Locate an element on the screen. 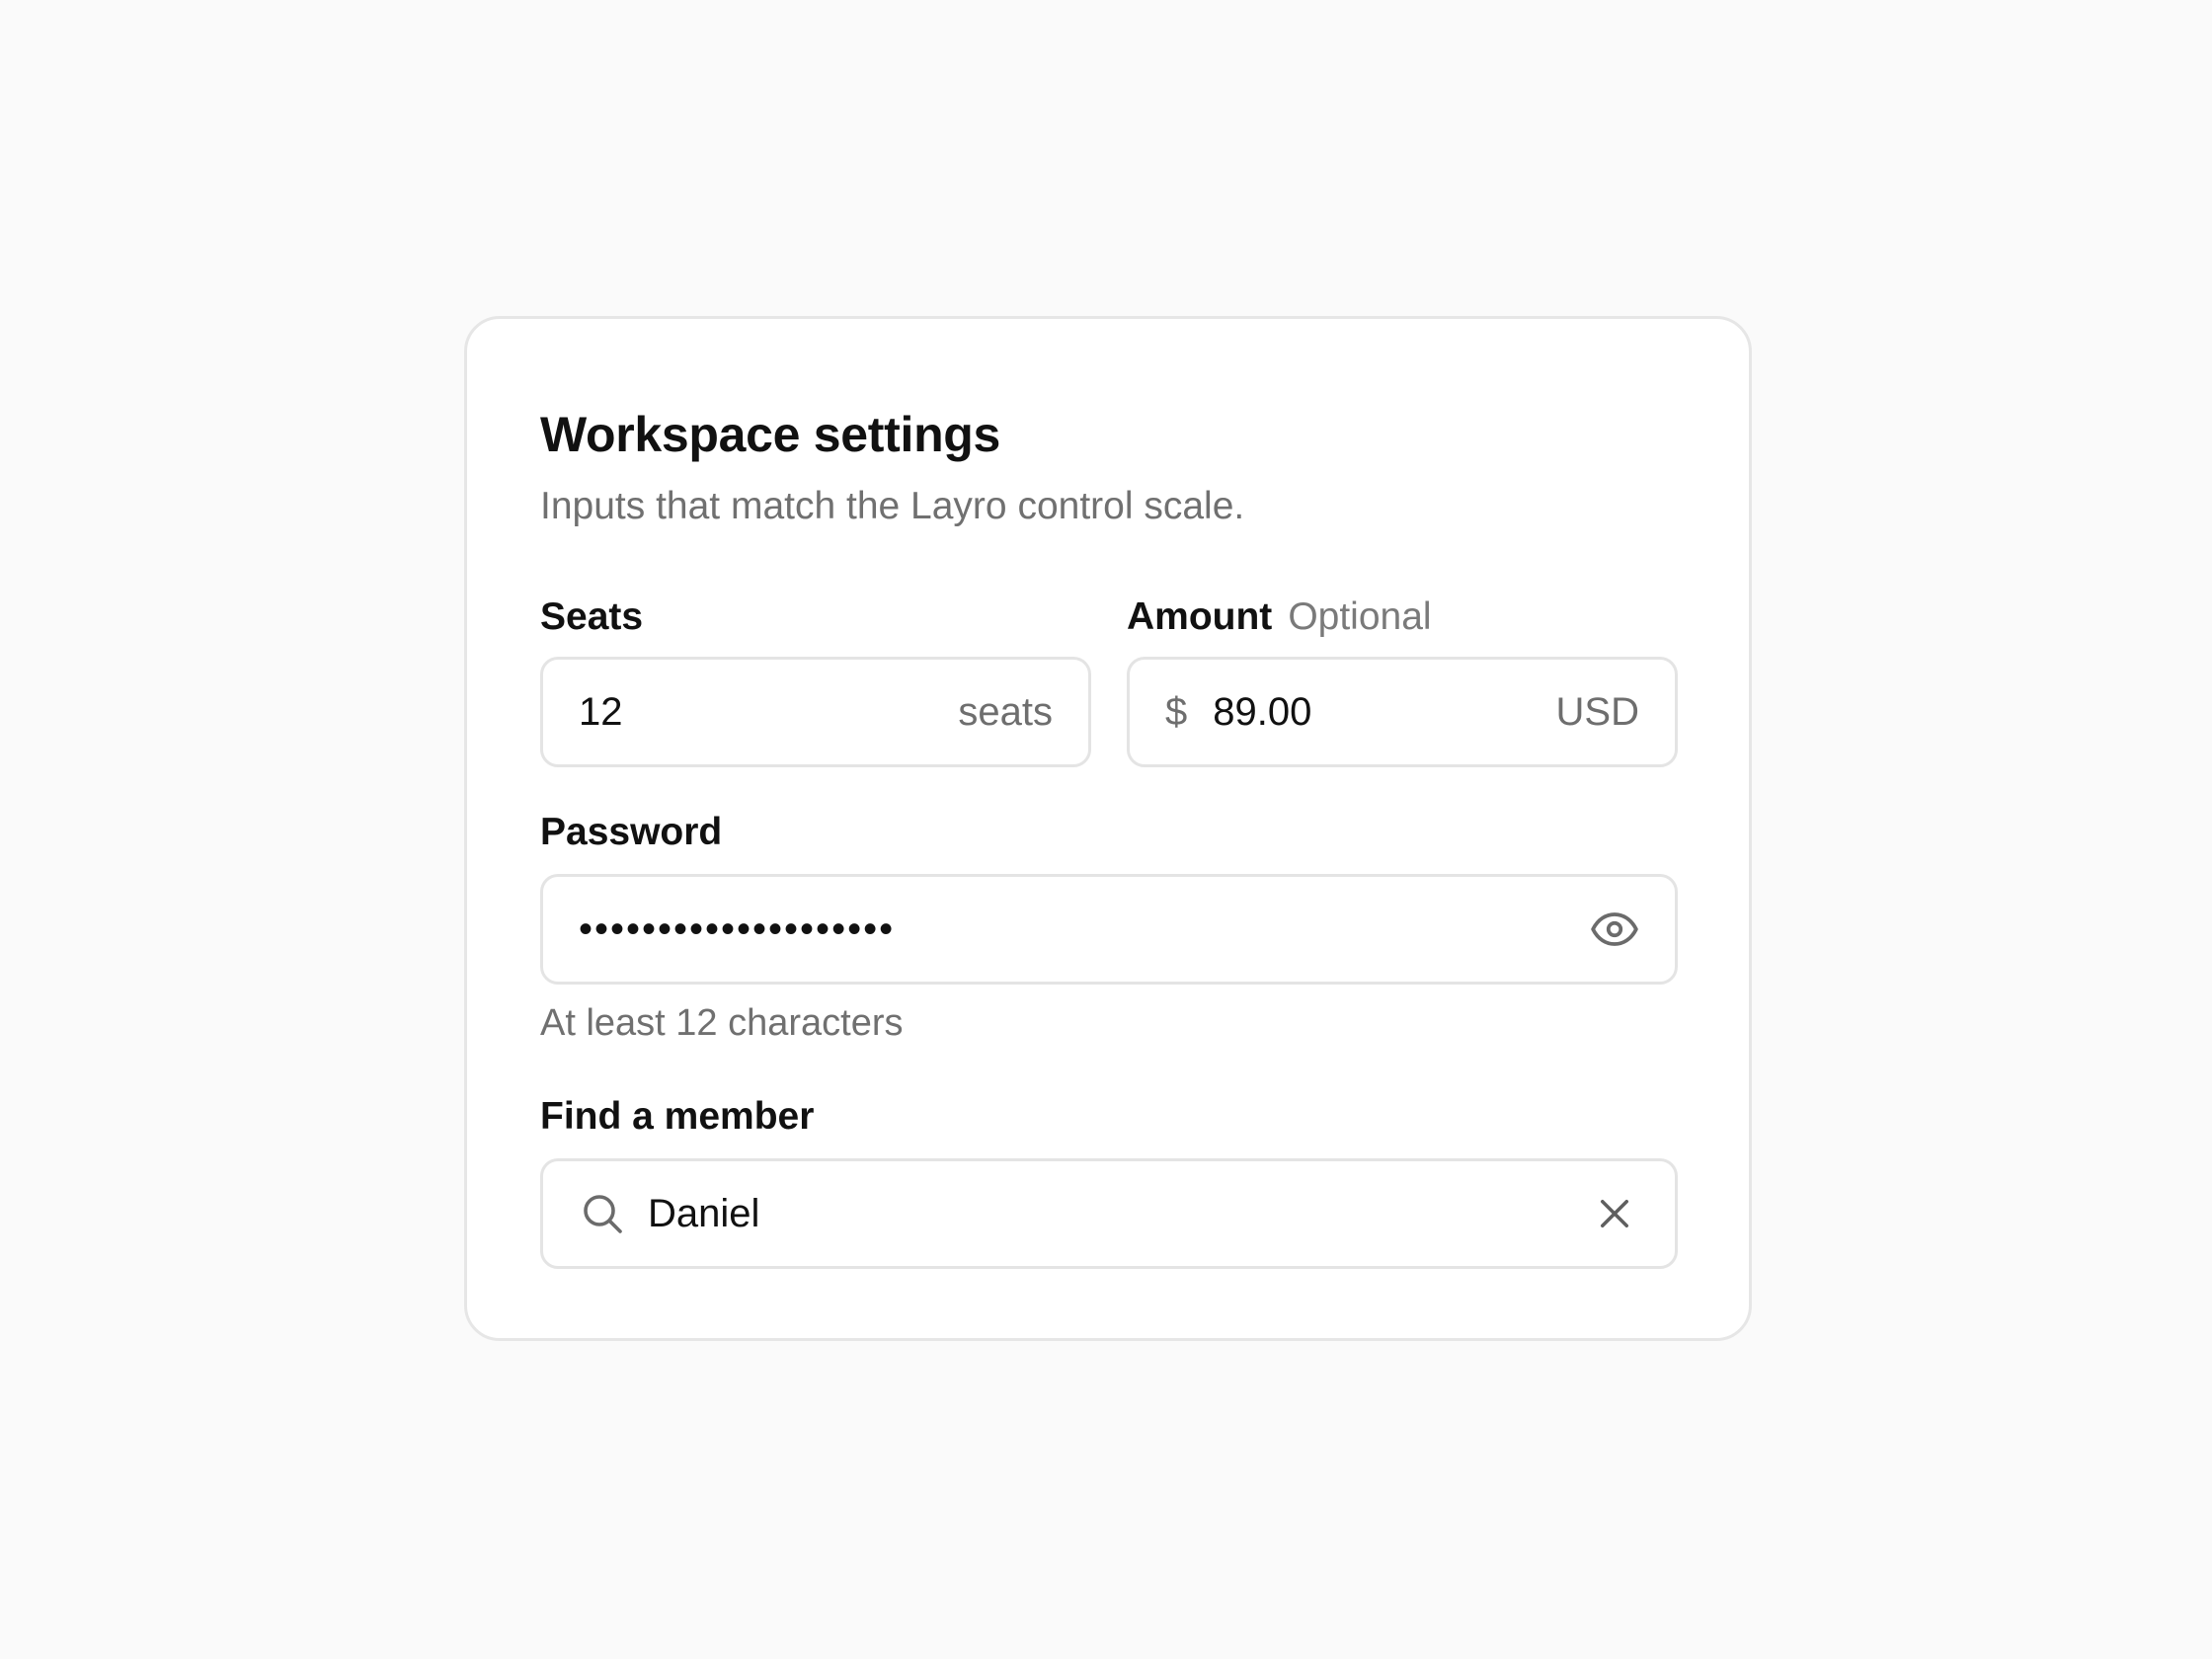 The image size is (2212, 1659). seats-label-text: Seats is located at coordinates (592, 616).